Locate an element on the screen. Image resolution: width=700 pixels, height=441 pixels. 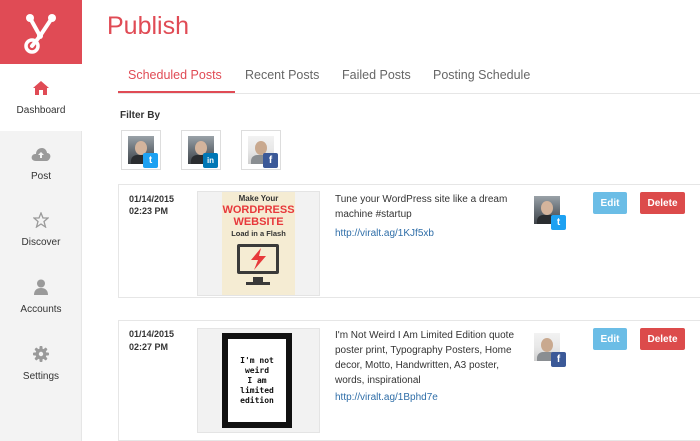
sidebar-item-label: Settings is located at coordinates (41, 376).